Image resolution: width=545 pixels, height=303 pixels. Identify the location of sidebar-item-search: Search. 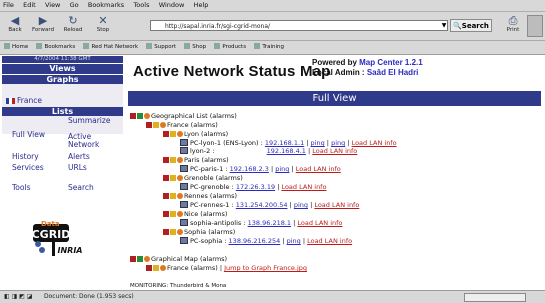
(81, 187).